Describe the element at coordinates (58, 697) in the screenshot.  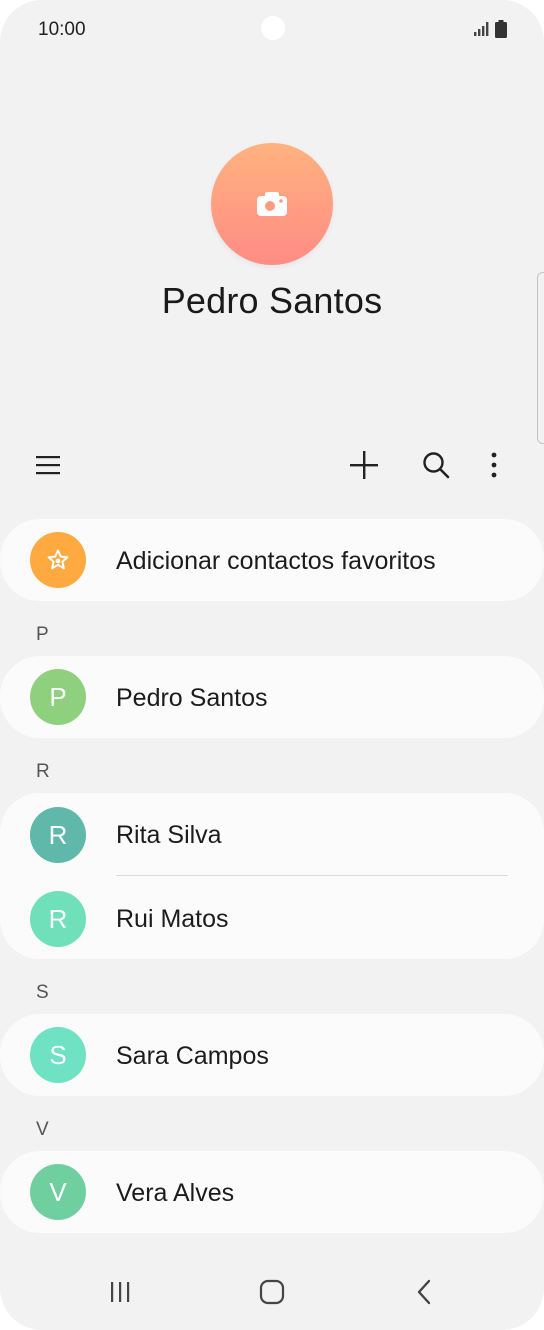
I see `contact-avatar: P` at that location.